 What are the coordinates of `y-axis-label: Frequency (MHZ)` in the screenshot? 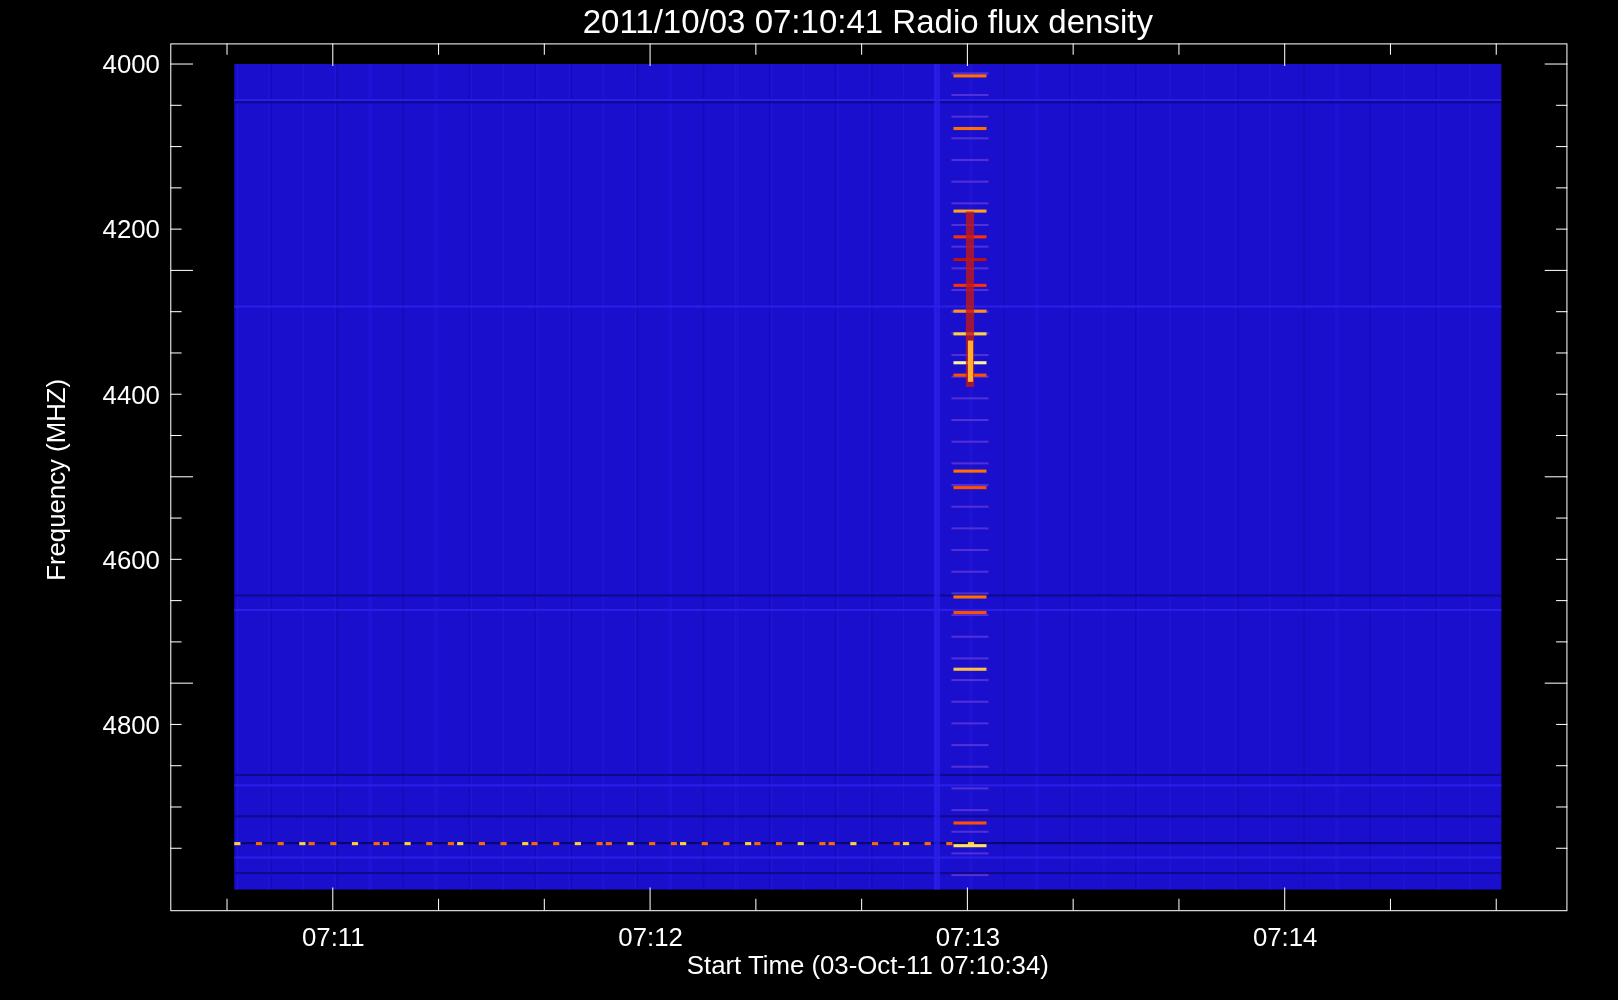 It's located at (56, 479).